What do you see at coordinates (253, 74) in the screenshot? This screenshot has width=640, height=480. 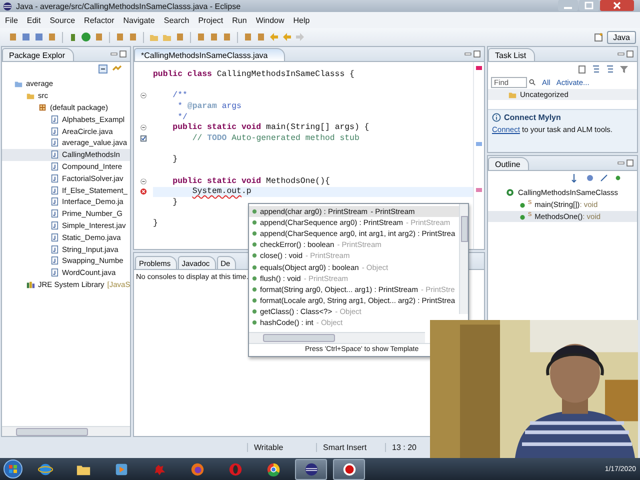 I see `code-line: public class CallingMethodsInSameClasss {` at bounding box center [253, 74].